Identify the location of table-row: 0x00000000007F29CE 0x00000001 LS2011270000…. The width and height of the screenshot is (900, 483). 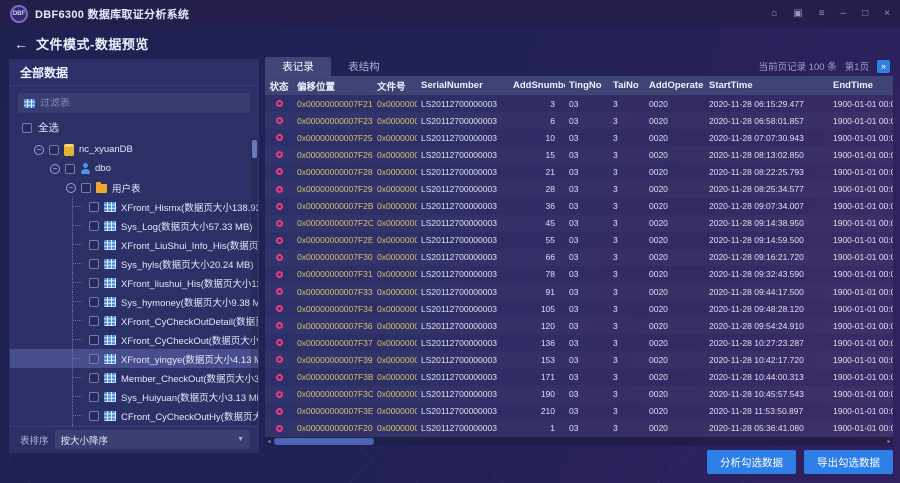
(579, 188).